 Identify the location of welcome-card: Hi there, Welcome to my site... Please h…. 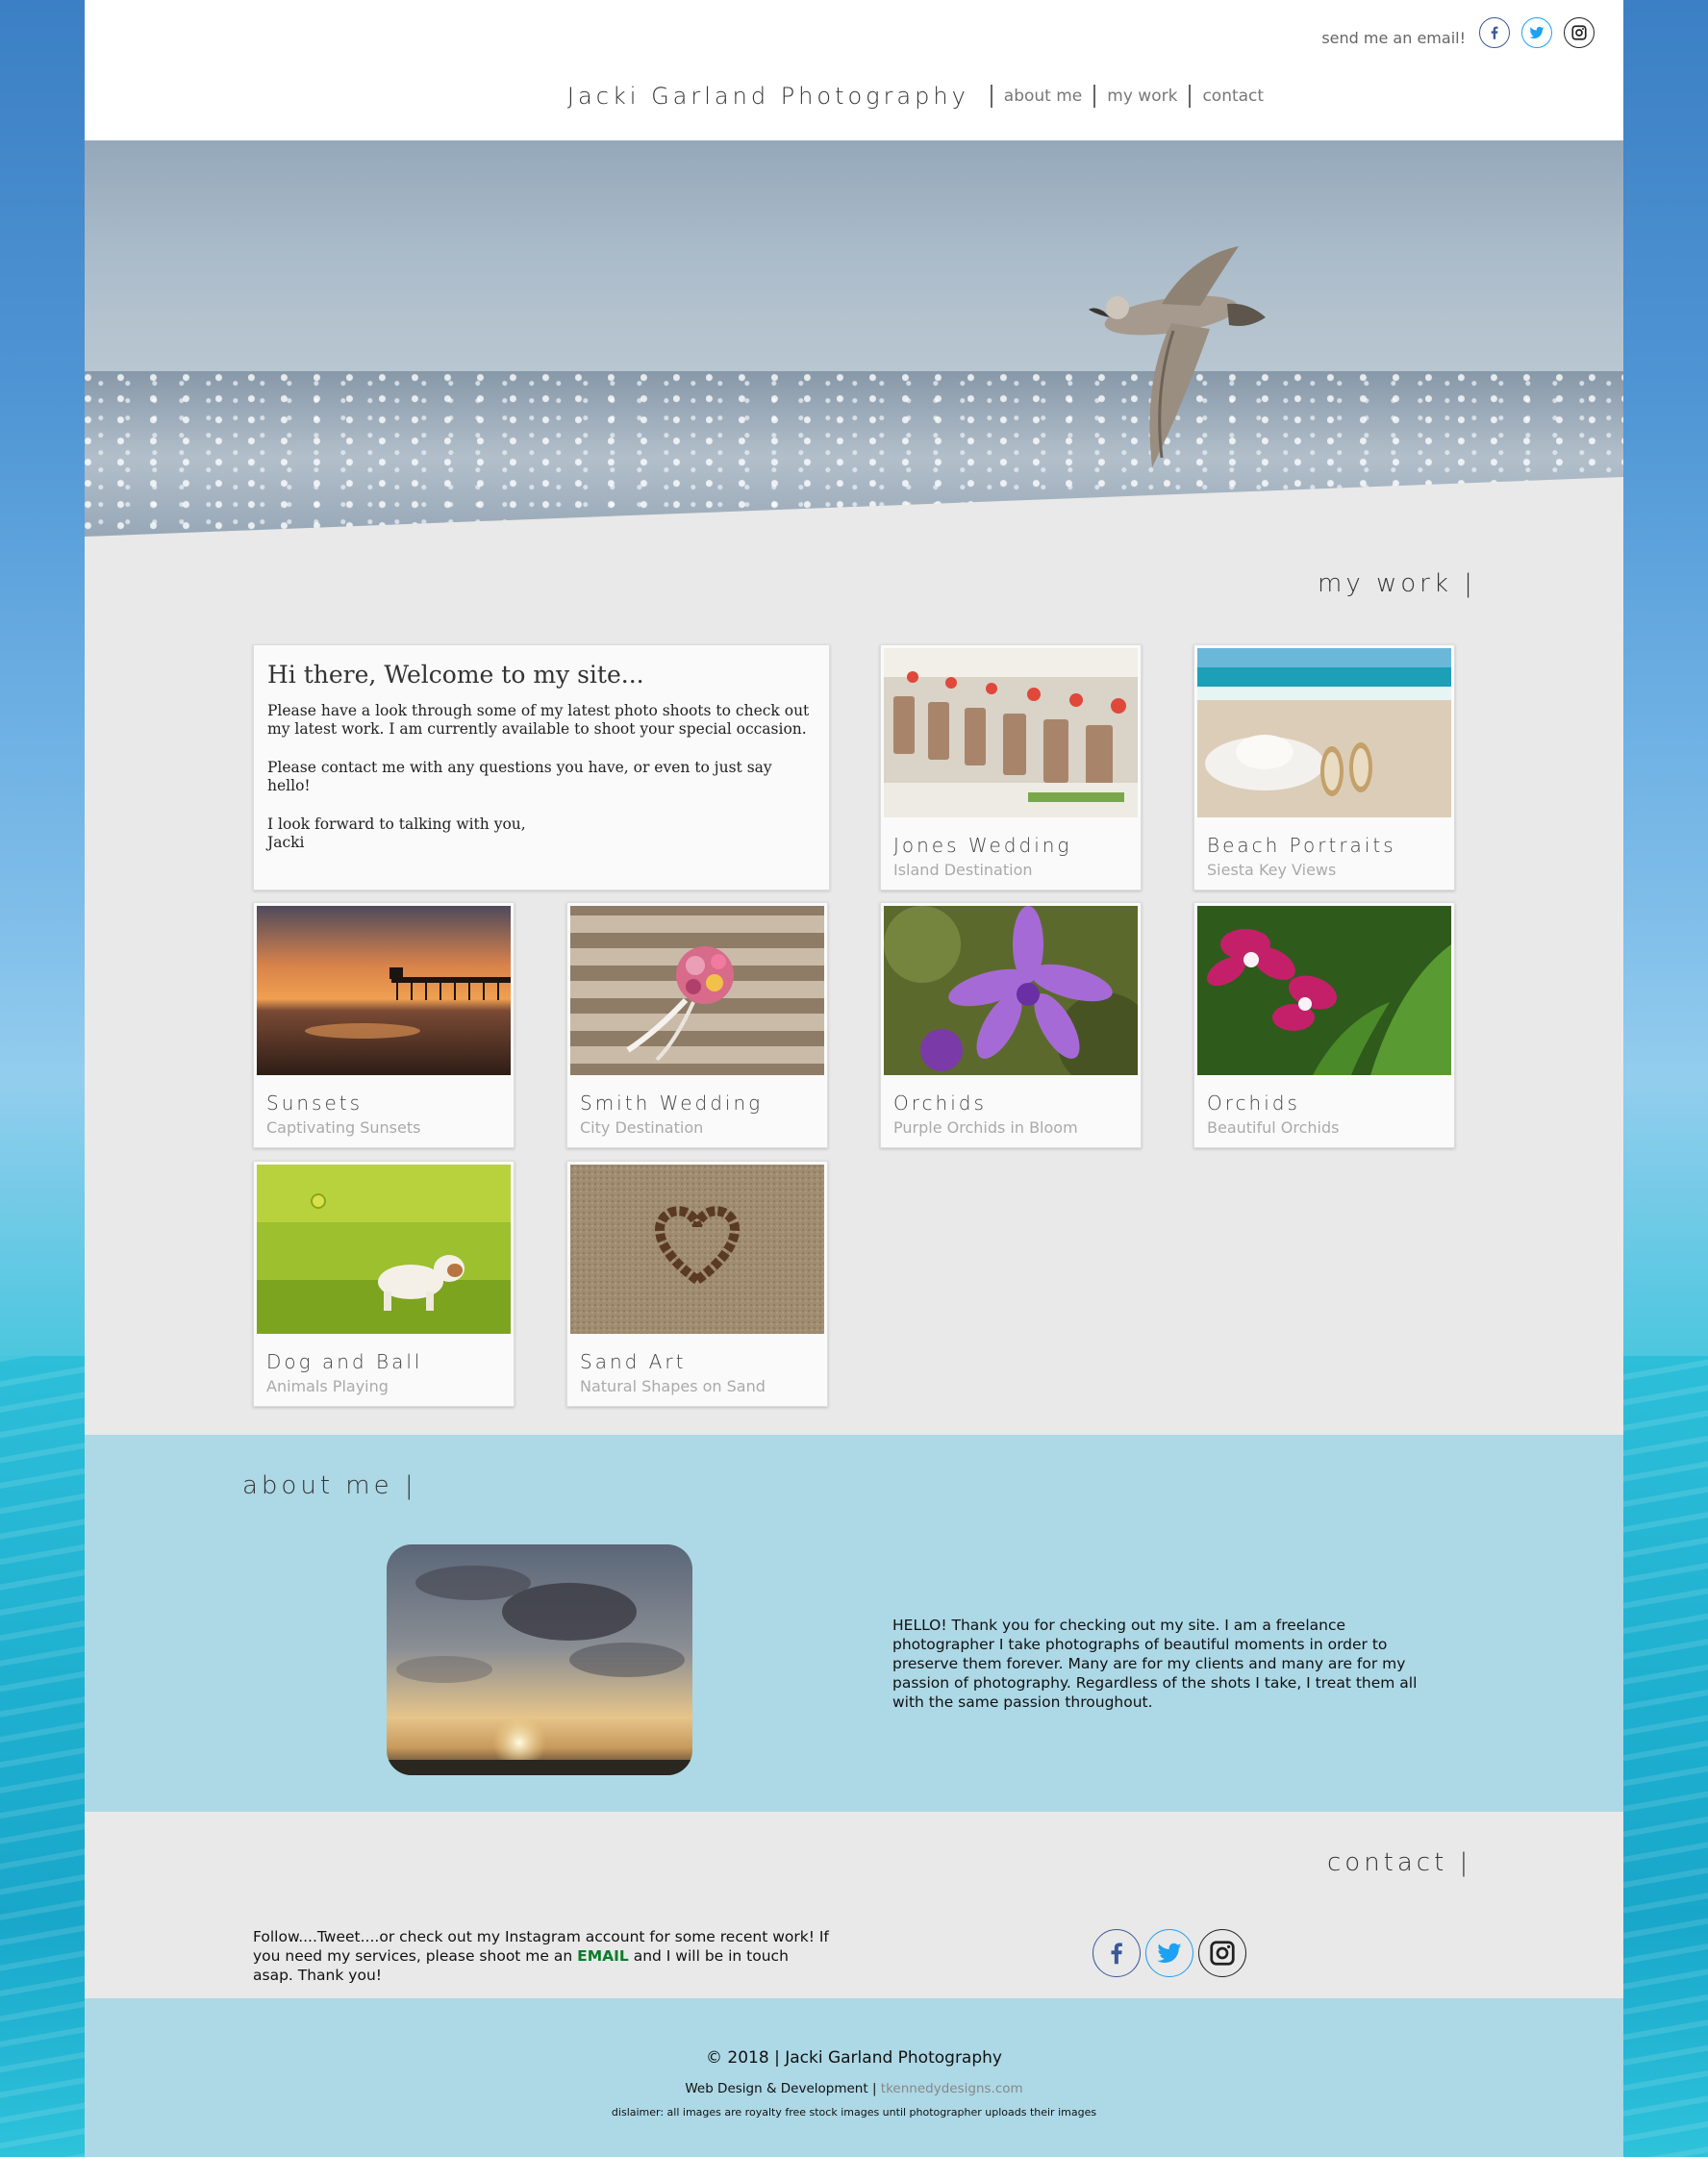
(541, 767).